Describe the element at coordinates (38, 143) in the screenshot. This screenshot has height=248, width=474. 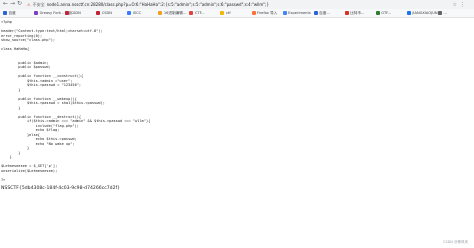
I see `code-line: echo "No wake up";` at that location.